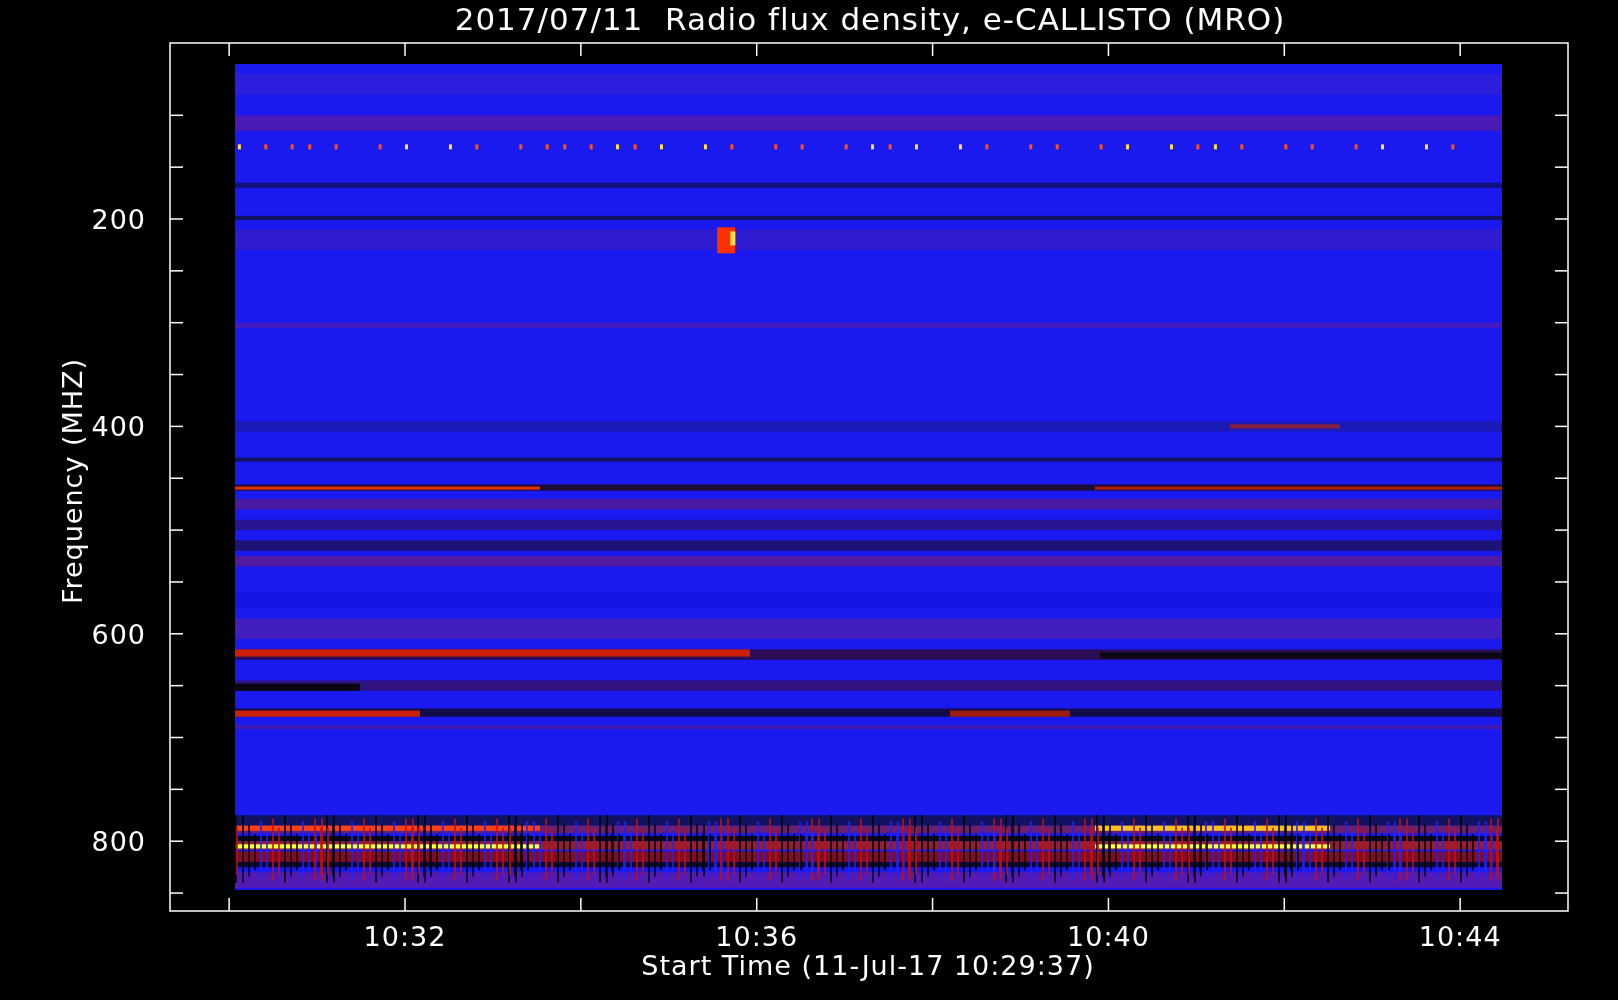 The width and height of the screenshot is (1618, 1000). Describe the element at coordinates (72, 481) in the screenshot. I see `y-axis-label: Frequency (MHZ)` at that location.